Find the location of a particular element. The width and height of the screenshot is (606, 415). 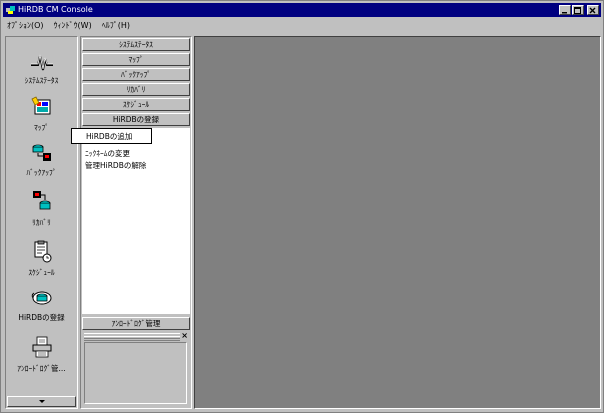

pane-grip-lower is located at coordinates (132, 338).